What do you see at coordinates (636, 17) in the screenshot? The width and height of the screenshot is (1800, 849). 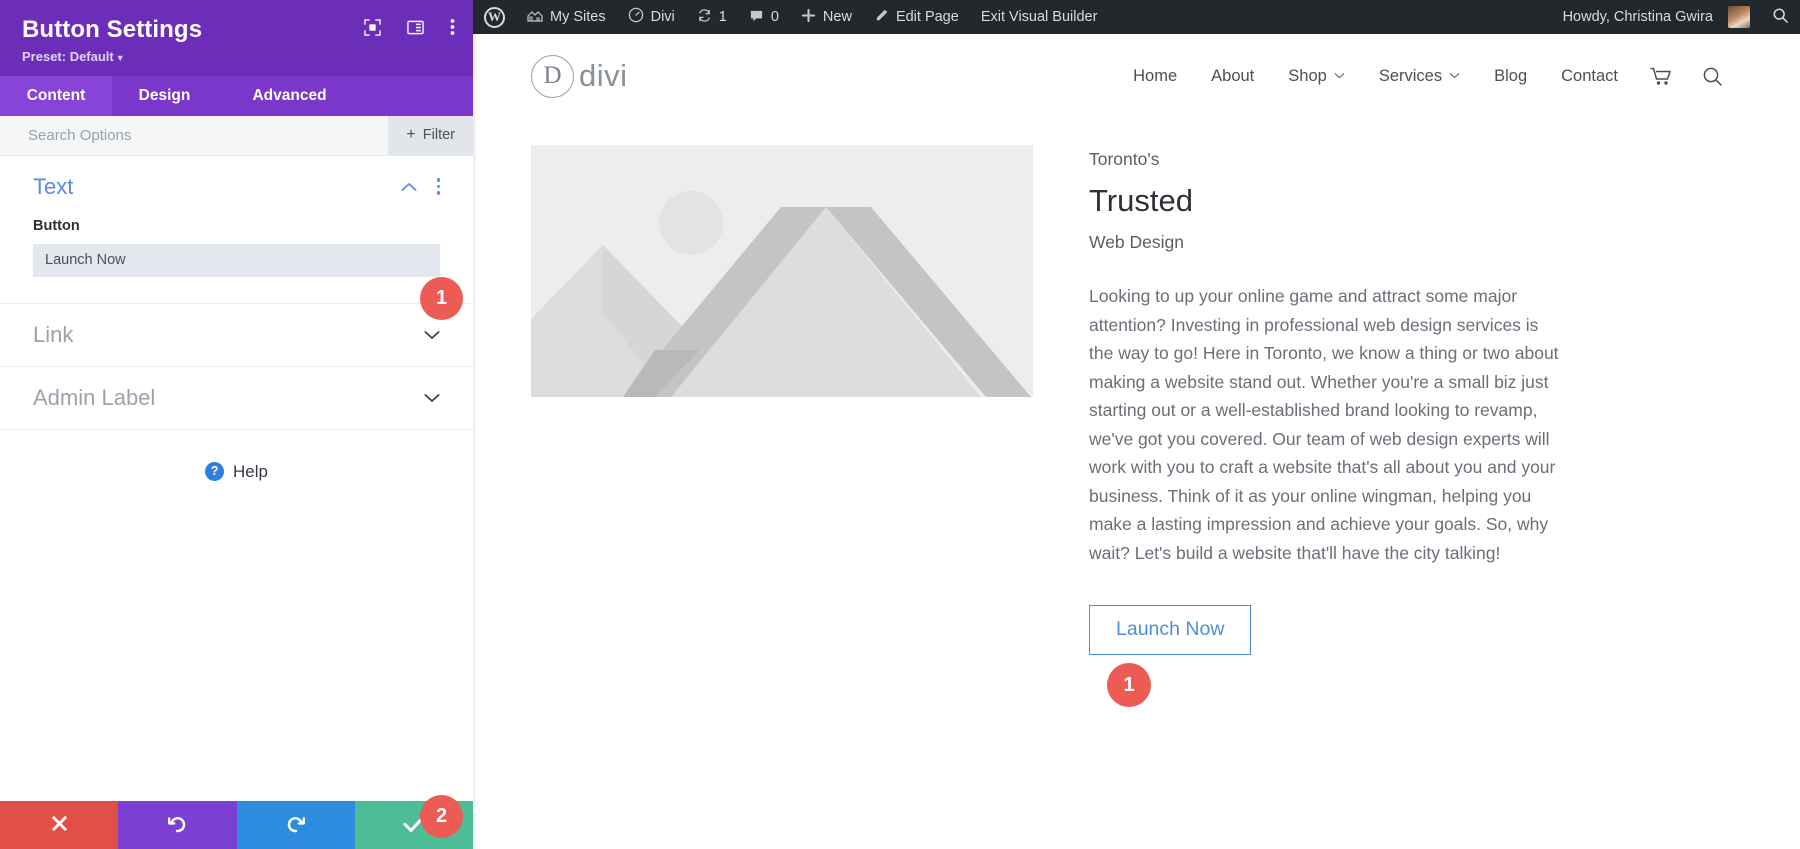 I see `divi-dashboard-icon` at bounding box center [636, 17].